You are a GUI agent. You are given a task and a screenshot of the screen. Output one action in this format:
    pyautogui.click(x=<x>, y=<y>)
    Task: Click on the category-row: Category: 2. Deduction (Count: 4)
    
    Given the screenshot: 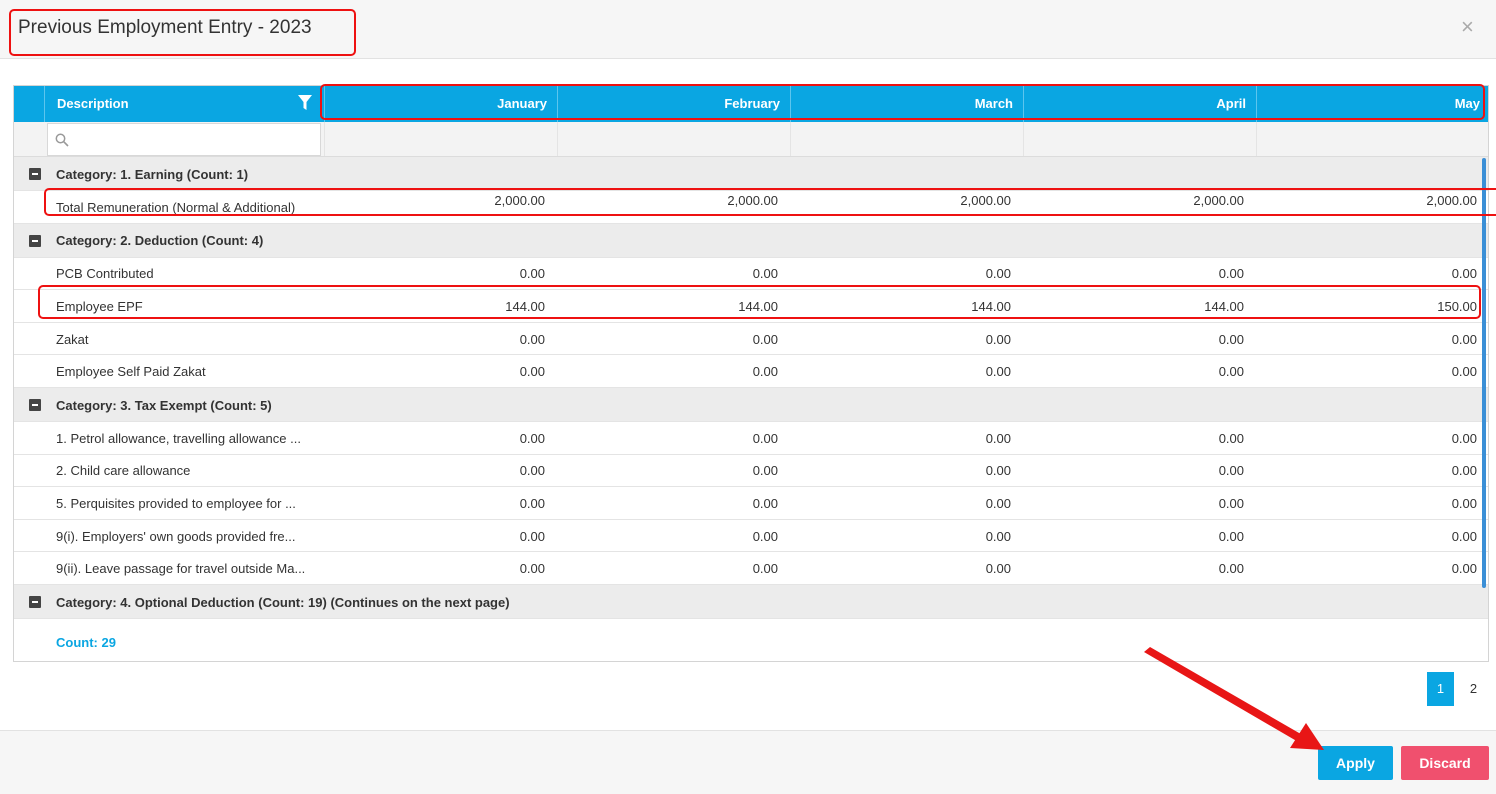 What is the action you would take?
    pyautogui.click(x=751, y=240)
    